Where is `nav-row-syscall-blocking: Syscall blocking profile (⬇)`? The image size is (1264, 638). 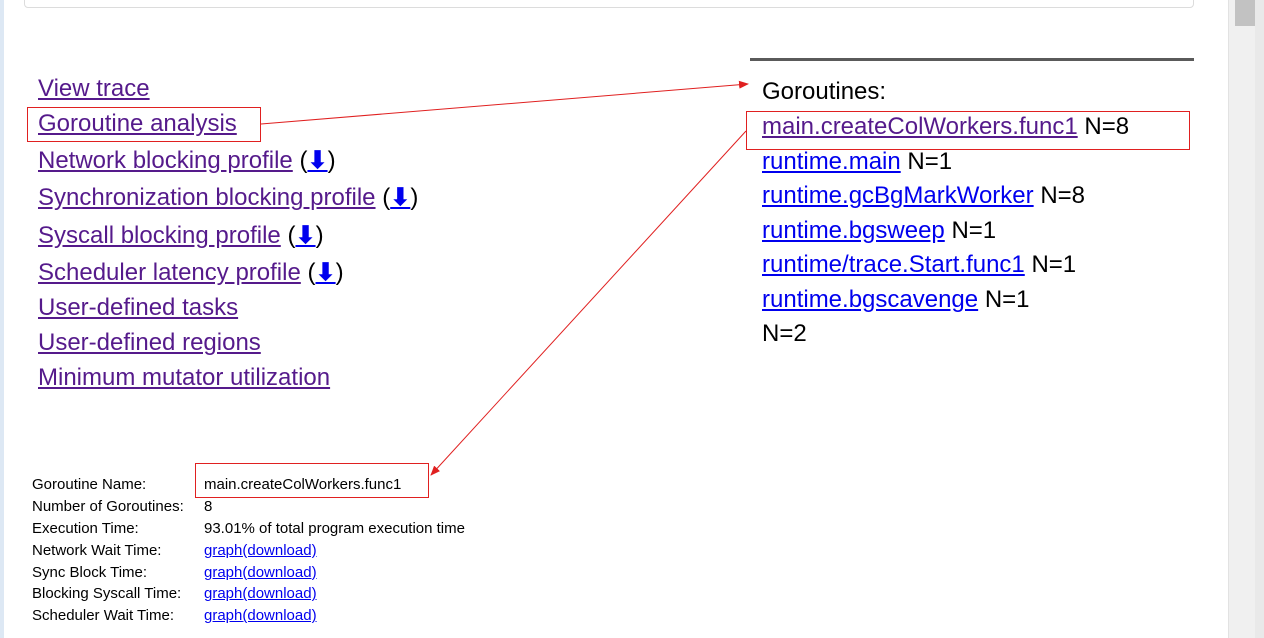 nav-row-syscall-blocking: Syscall blocking profile (⬇) is located at coordinates (228, 236).